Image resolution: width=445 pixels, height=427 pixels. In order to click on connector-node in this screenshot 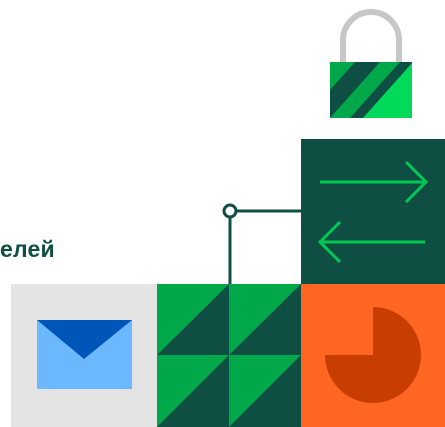, I will do `click(230, 211)`.